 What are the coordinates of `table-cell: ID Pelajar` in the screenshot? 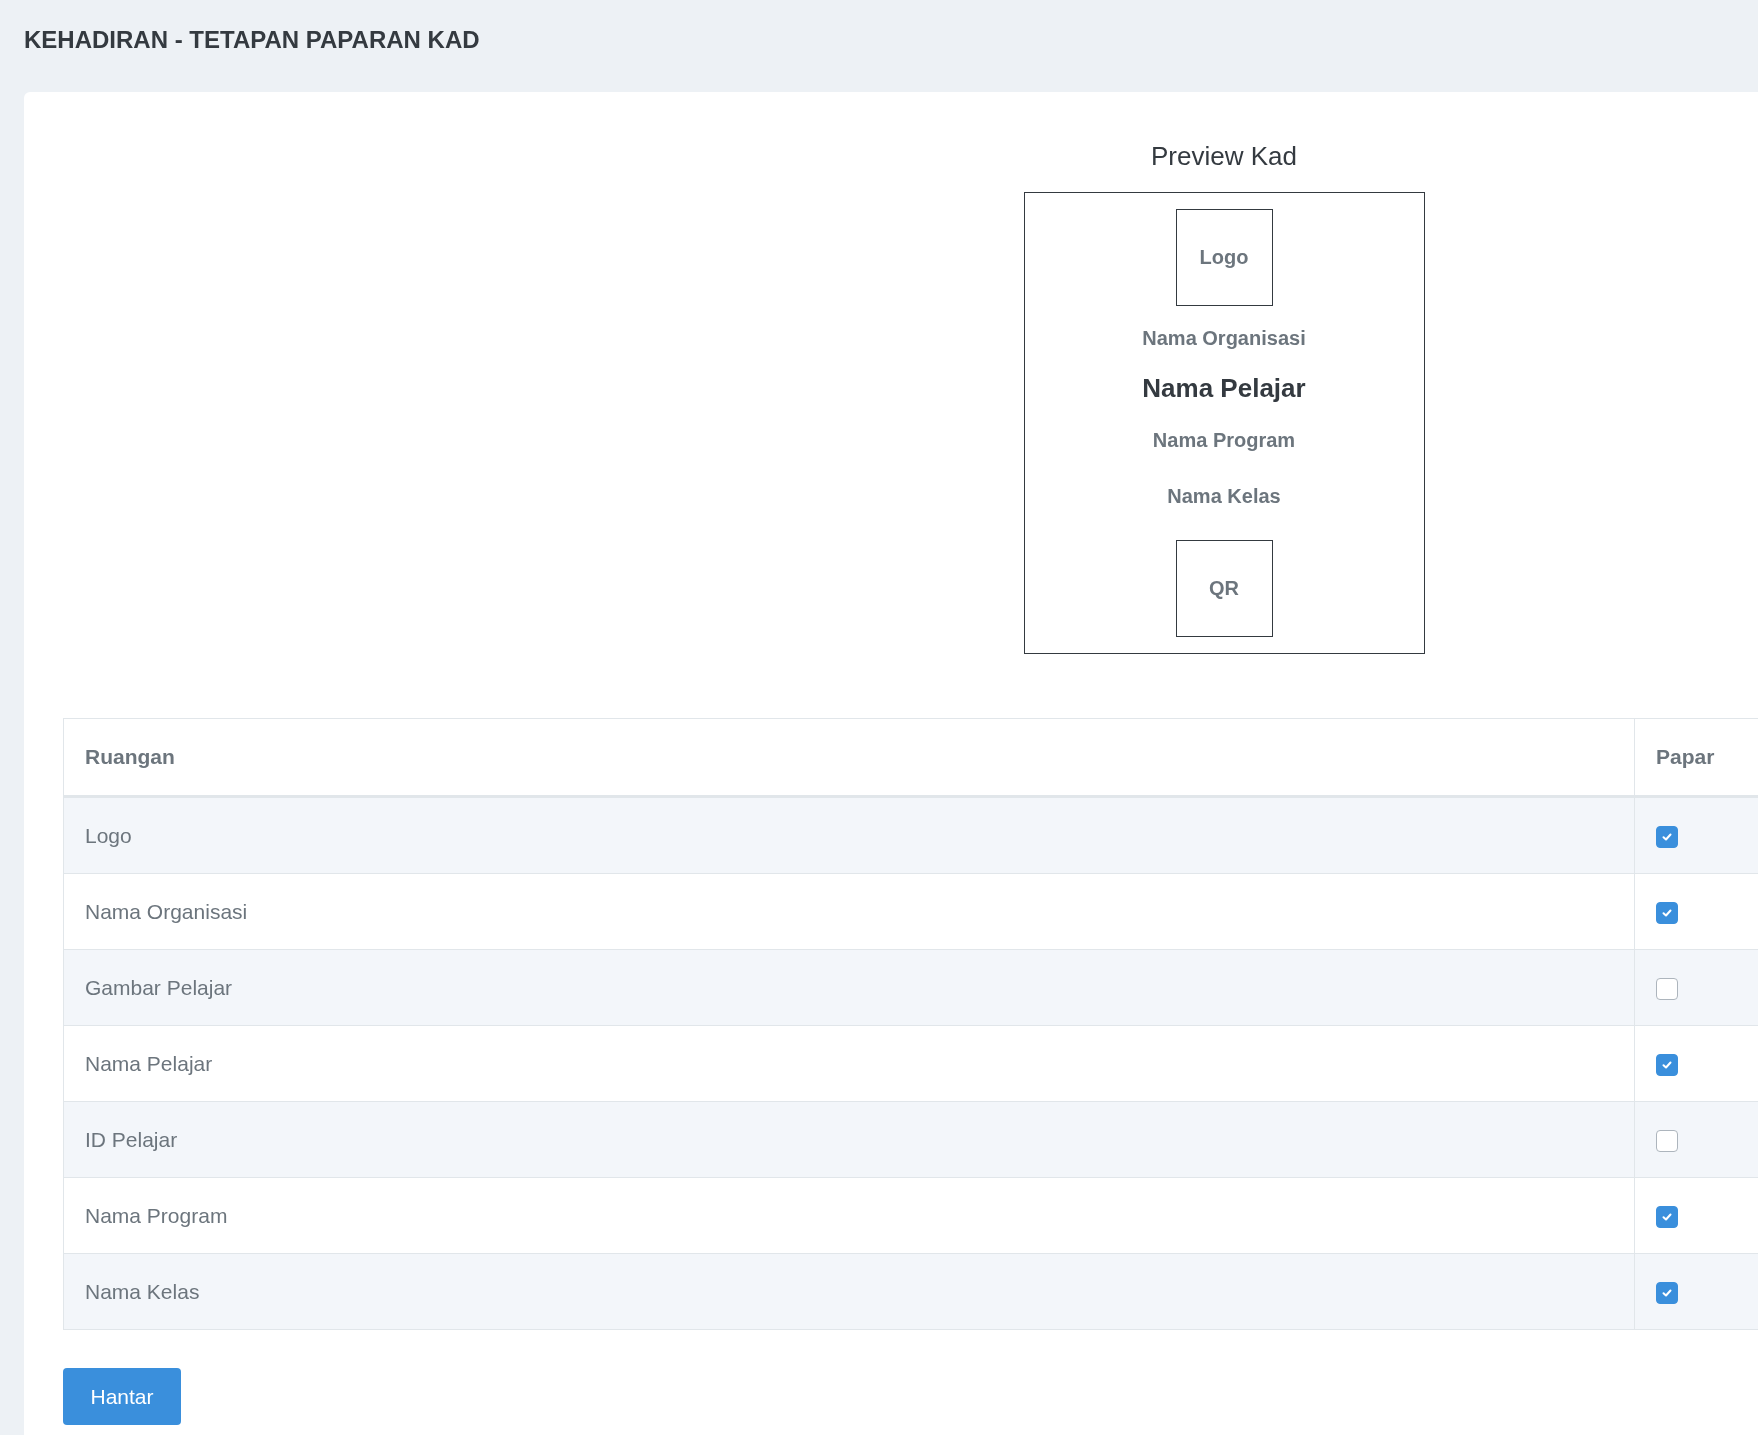 It's located at (849, 1139).